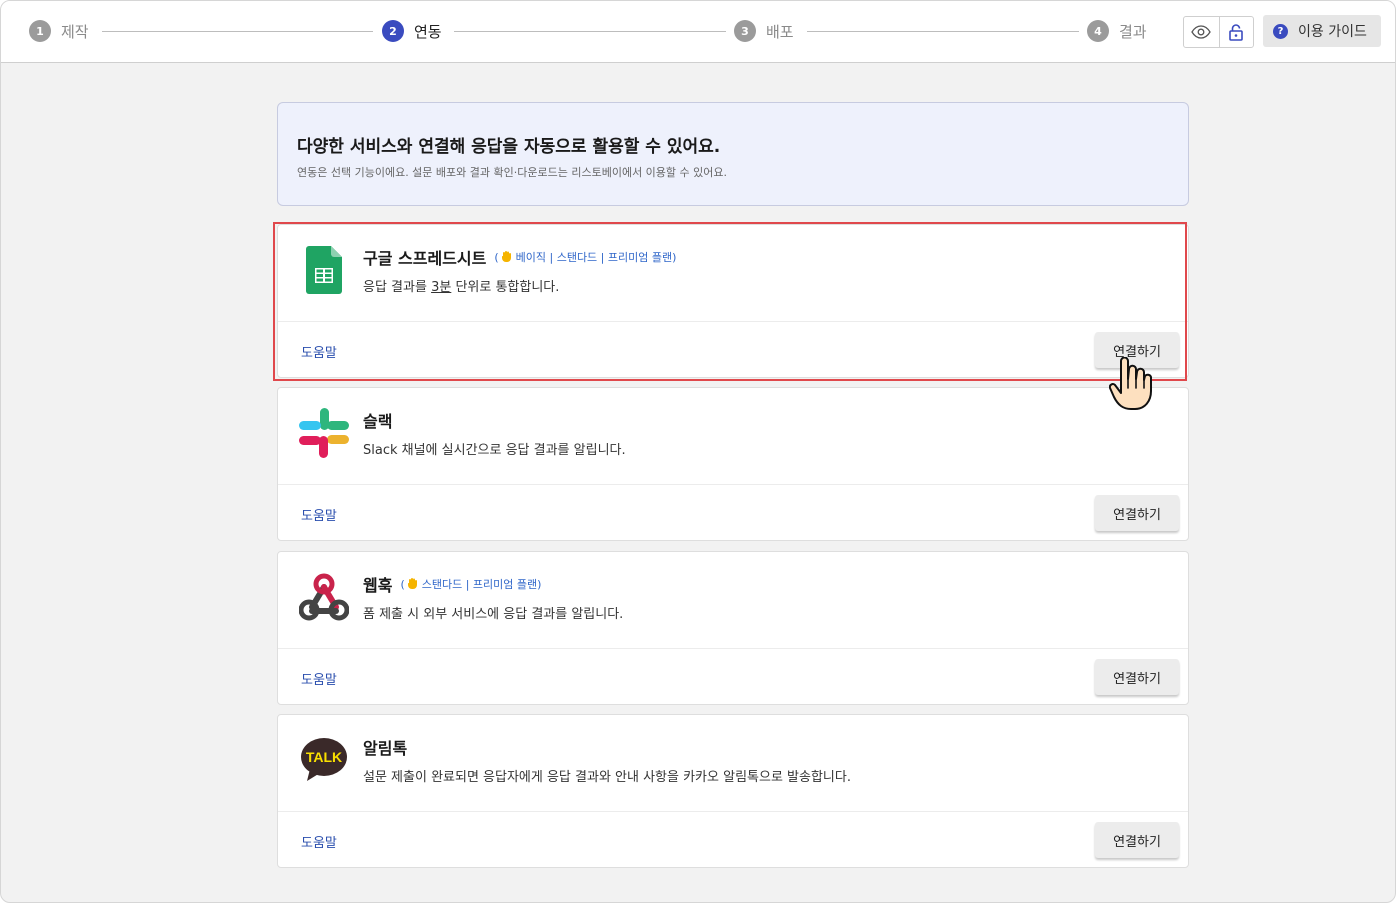 Image resolution: width=1396 pixels, height=903 pixels. What do you see at coordinates (378, 585) in the screenshot?
I see `card-title: 웹훅` at bounding box center [378, 585].